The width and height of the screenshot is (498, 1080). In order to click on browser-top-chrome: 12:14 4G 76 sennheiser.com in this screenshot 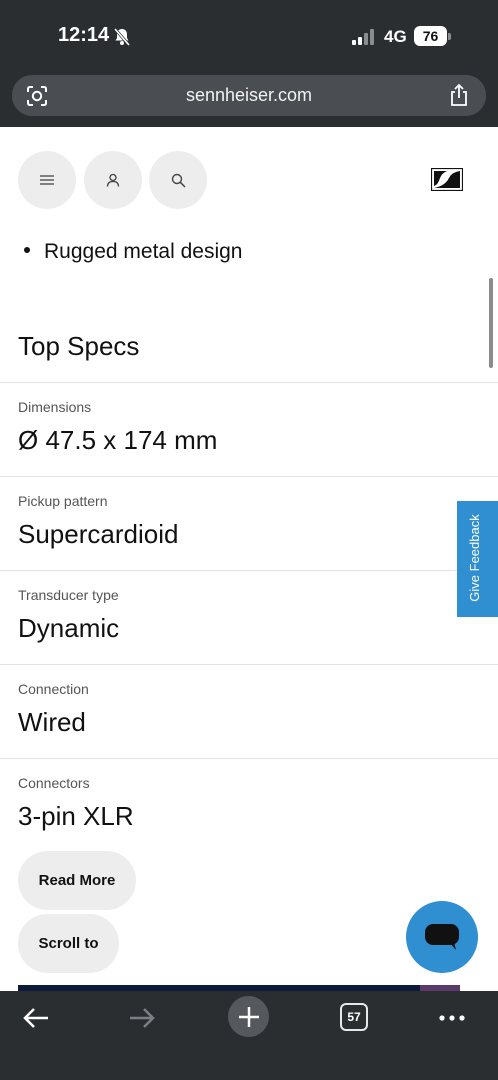, I will do `click(249, 63)`.